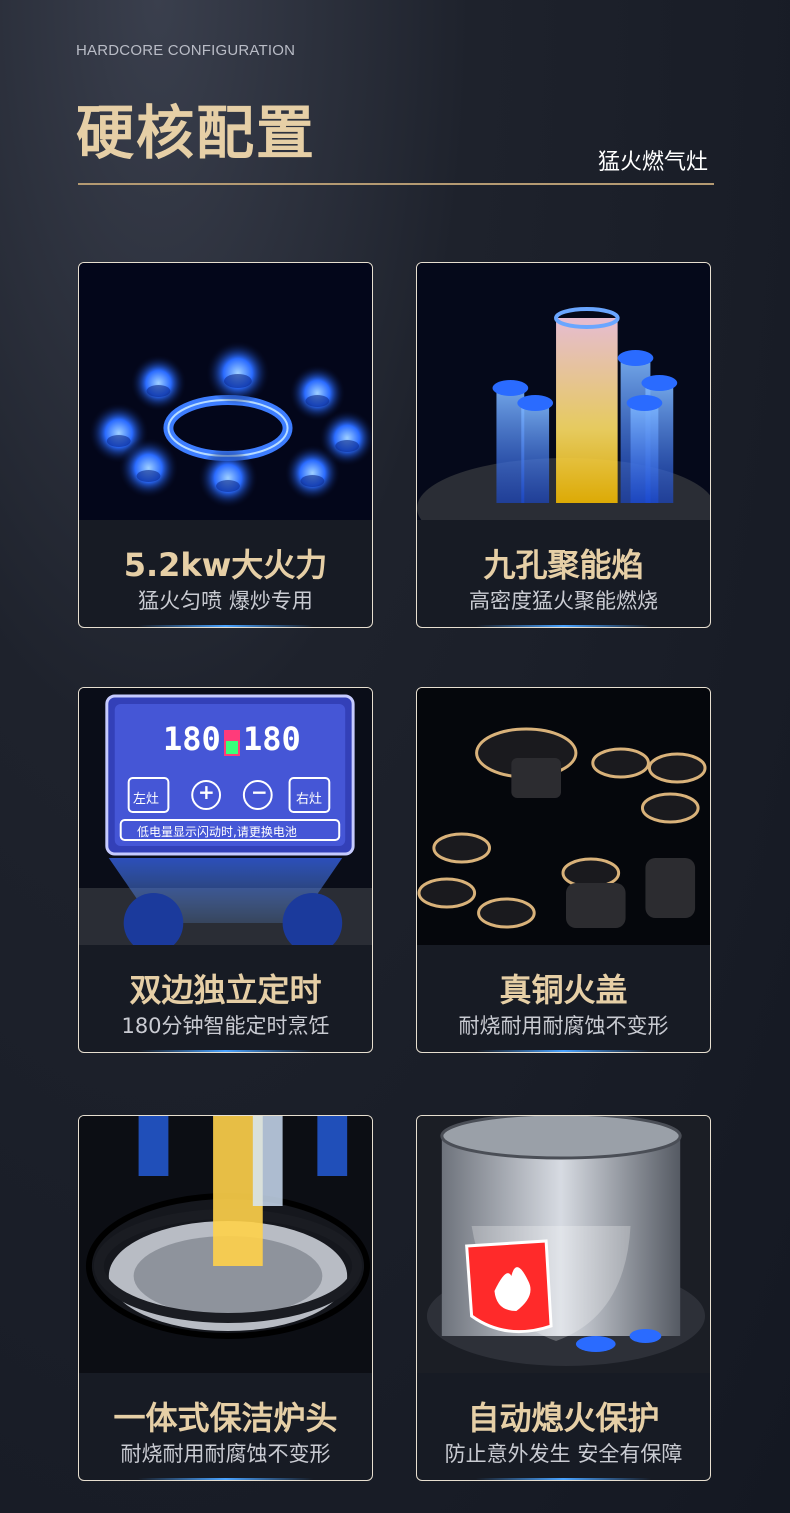  What do you see at coordinates (217, 832) in the screenshot?
I see `battery-warning-text: 低电量显示闪动时,请更换电池` at bounding box center [217, 832].